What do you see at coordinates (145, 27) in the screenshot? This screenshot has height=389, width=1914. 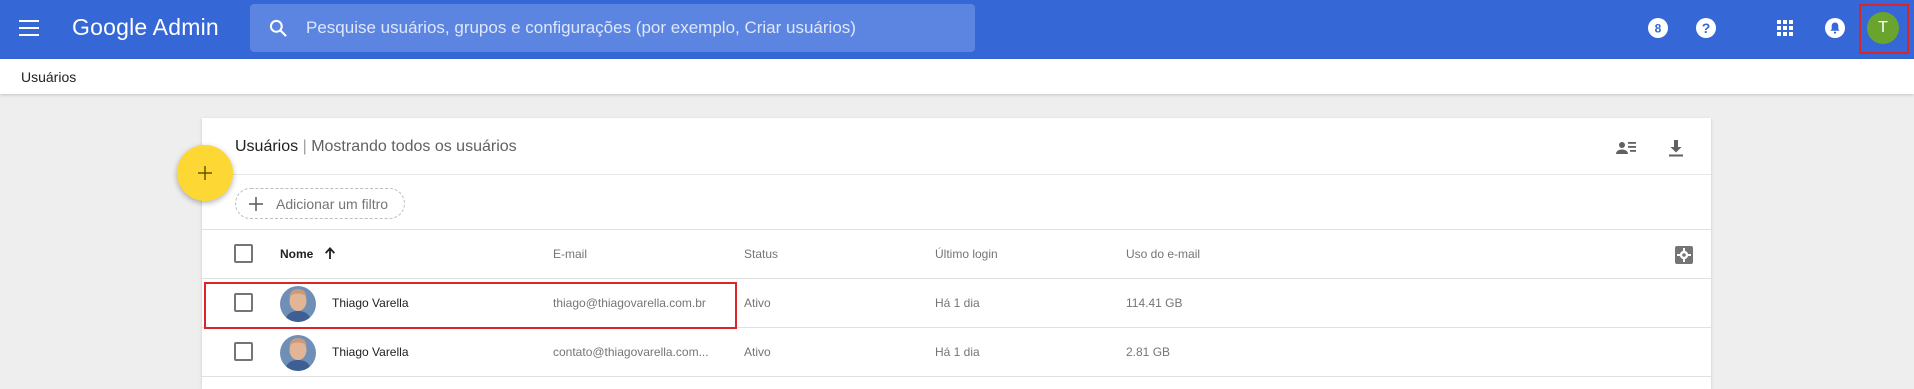 I see `app-title: Google Admin` at bounding box center [145, 27].